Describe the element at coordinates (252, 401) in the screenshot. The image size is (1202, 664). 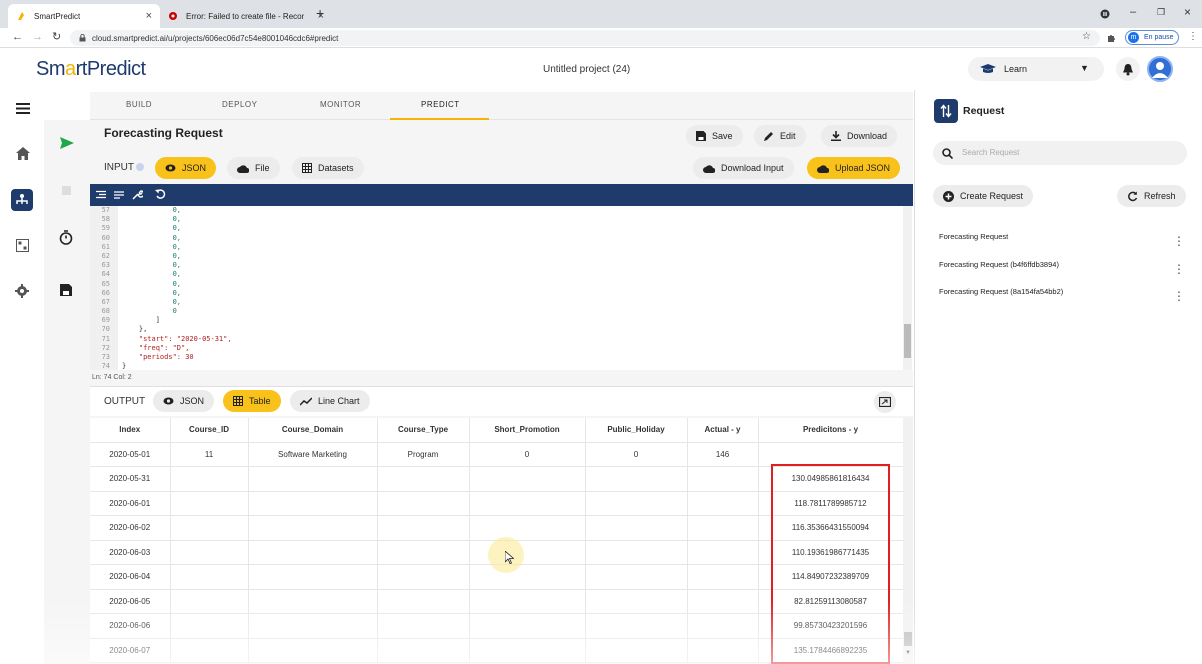
I see `output-table-tab: Table` at that location.